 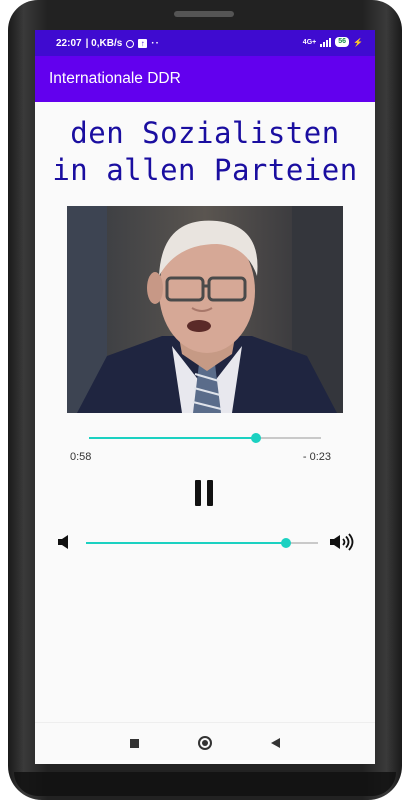 What do you see at coordinates (173, 438) in the screenshot?
I see `seek-progress` at bounding box center [173, 438].